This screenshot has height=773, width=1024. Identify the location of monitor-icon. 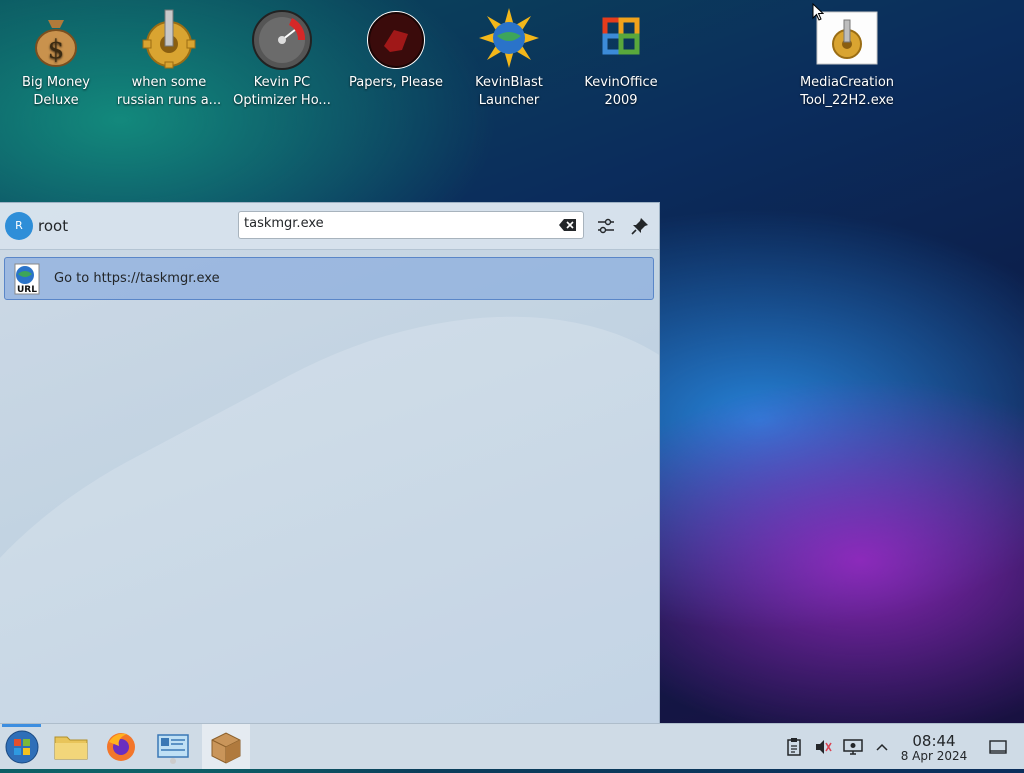
(853, 747).